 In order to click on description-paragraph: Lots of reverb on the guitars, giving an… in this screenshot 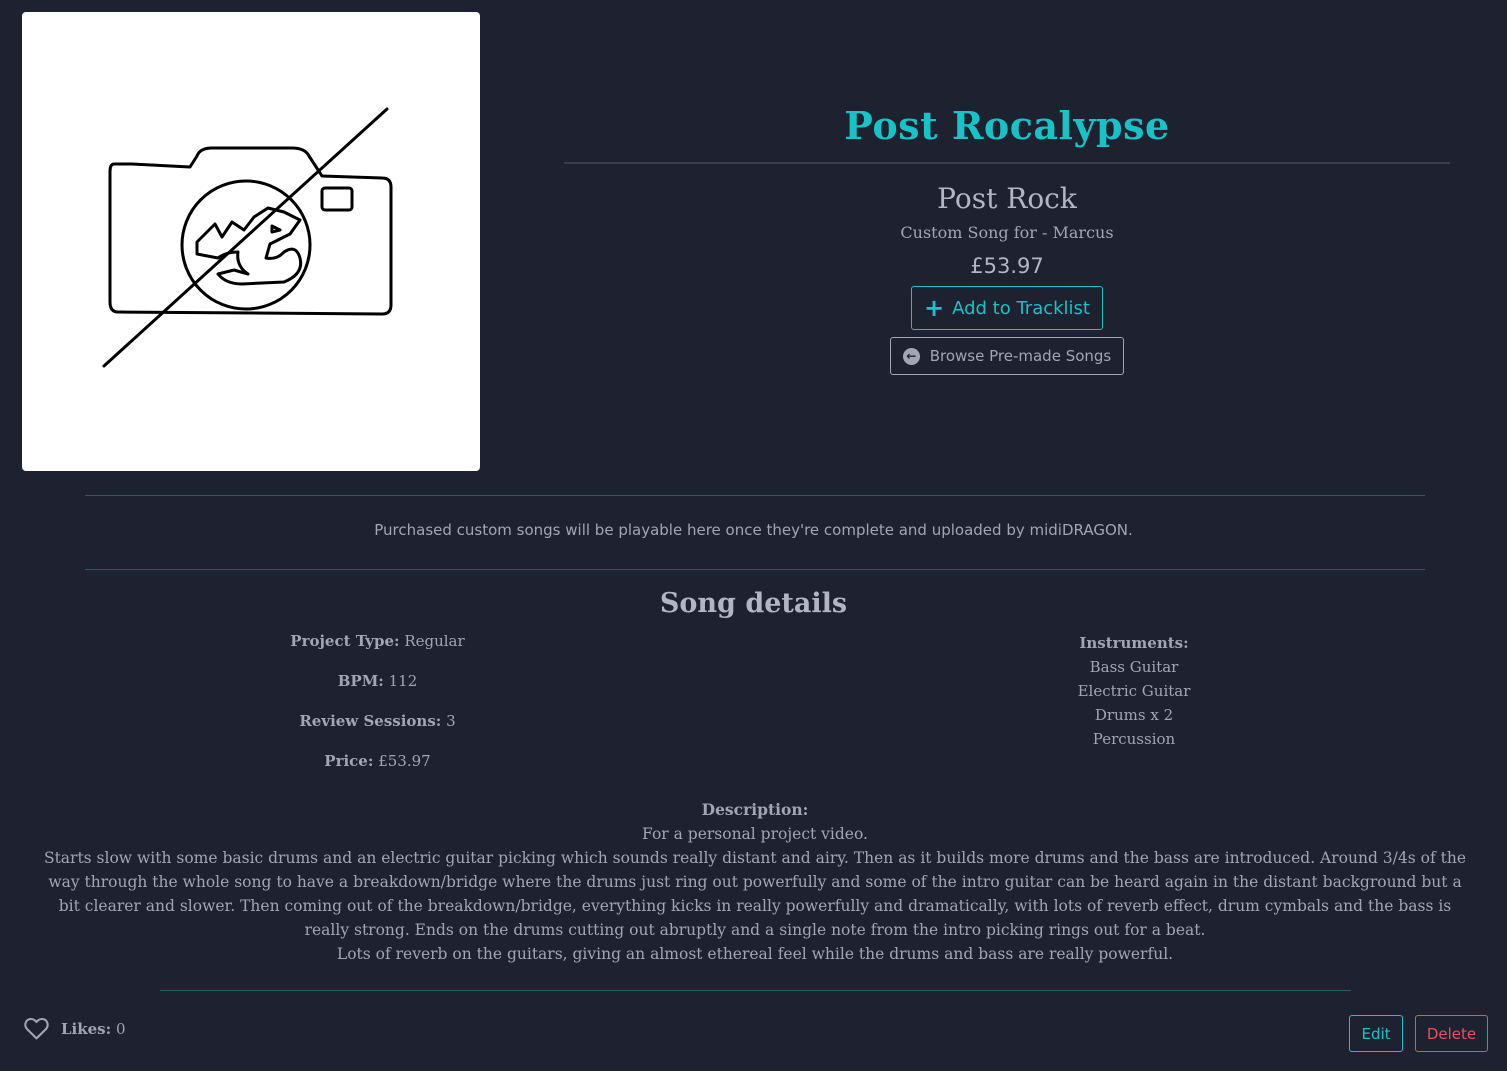, I will do `click(755, 954)`.